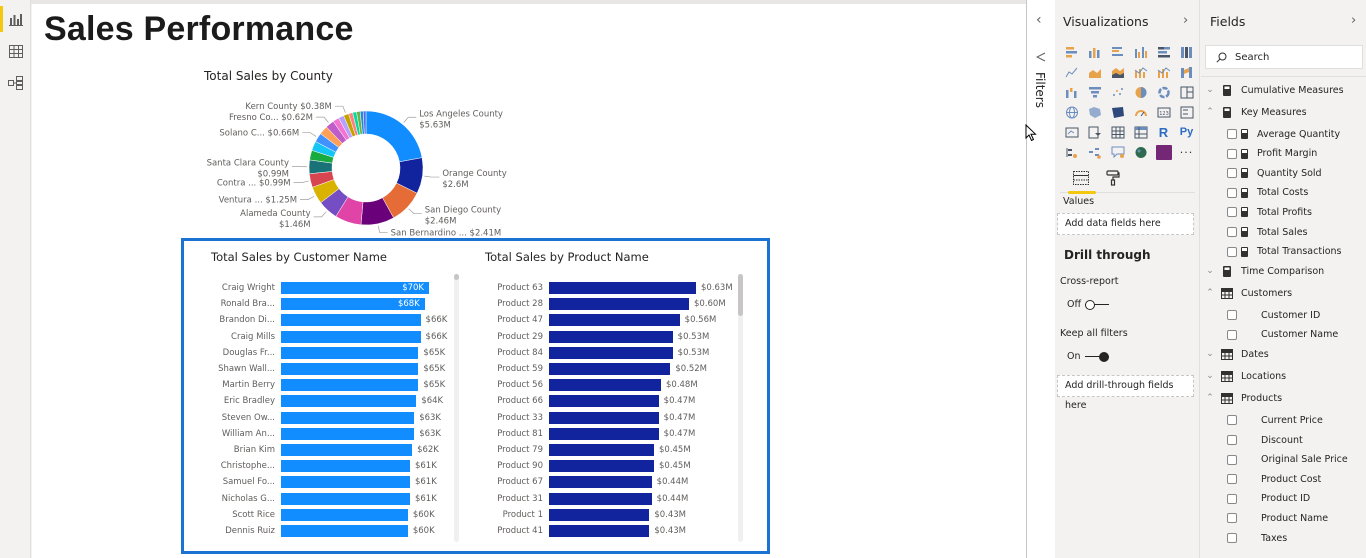 The image size is (1366, 558). I want to click on field-average-quantity: Average Quantity, so click(1283, 134).